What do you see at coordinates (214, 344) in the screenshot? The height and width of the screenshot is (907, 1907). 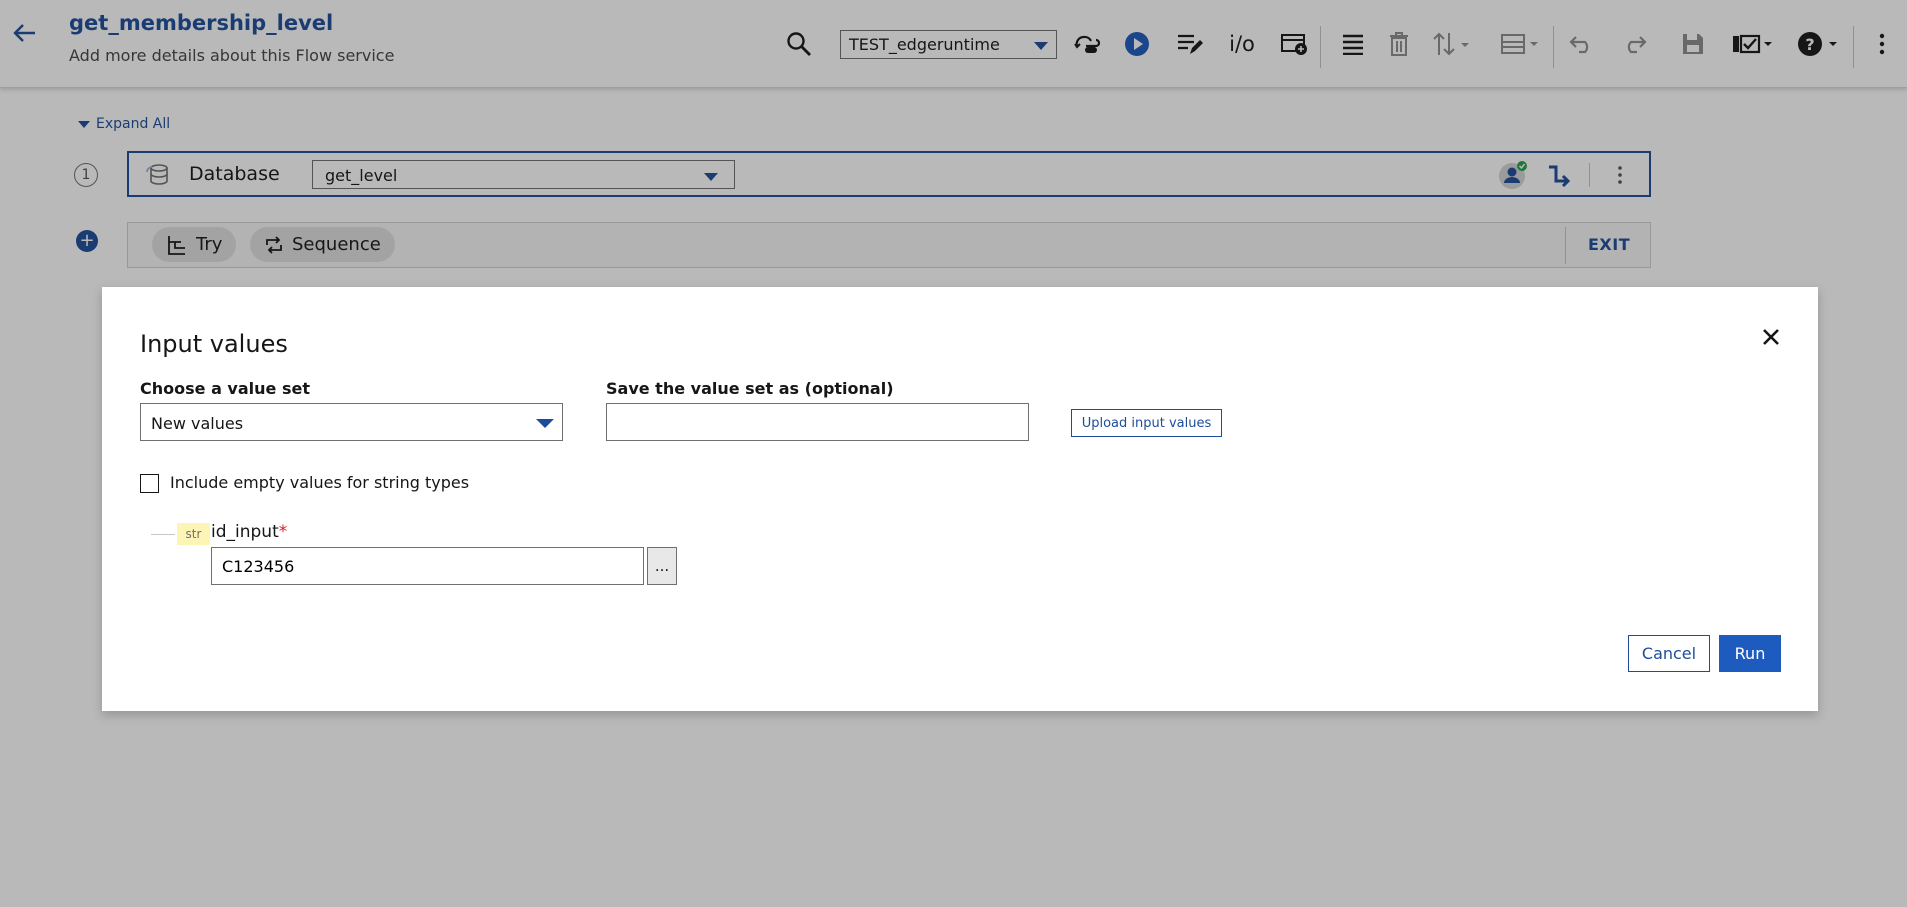 I see `modal-title: Input values` at bounding box center [214, 344].